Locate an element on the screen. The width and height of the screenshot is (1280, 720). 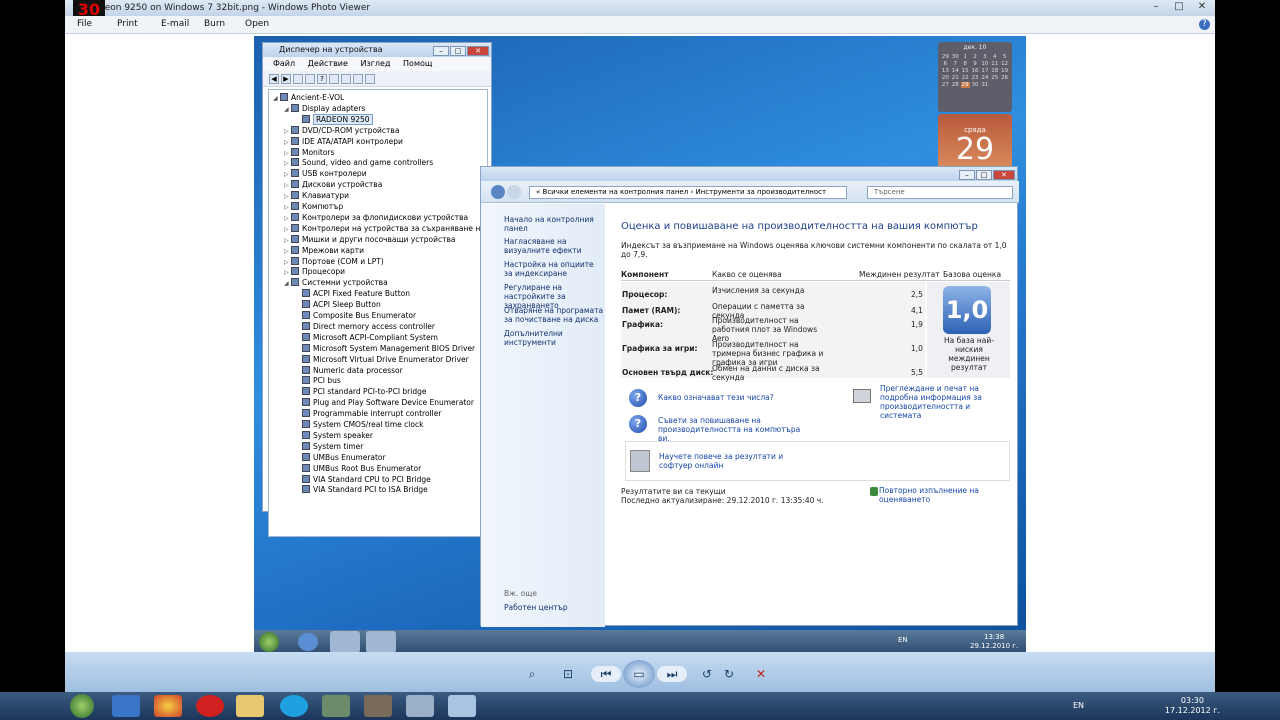
calendar-day: 13 is located at coordinates (945, 71).